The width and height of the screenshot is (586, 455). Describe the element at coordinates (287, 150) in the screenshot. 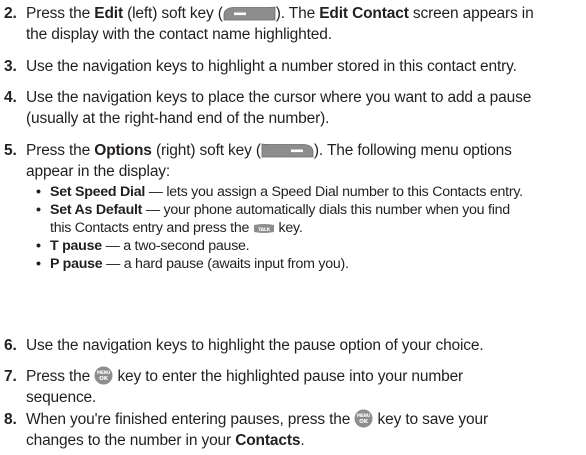

I see `right-soft-key-icon` at that location.